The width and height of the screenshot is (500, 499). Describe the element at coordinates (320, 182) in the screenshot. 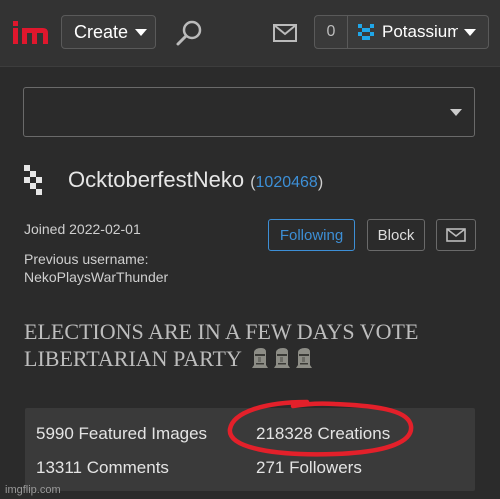

I see `profile-id-close: )` at that location.